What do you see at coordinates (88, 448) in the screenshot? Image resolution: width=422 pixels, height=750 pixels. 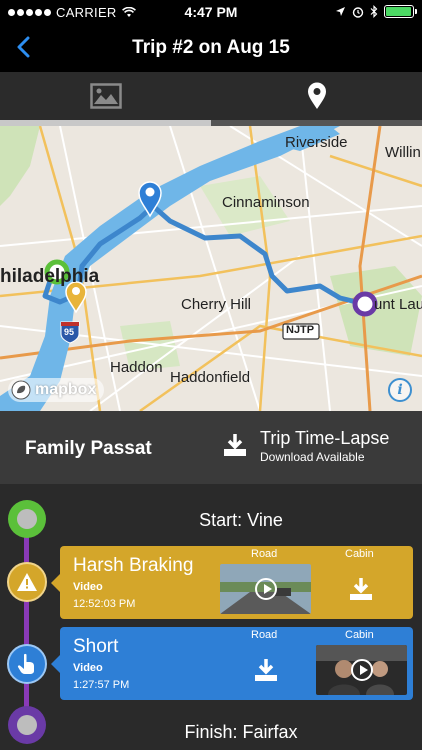 I see `vehicle-name: Family Passat` at bounding box center [88, 448].